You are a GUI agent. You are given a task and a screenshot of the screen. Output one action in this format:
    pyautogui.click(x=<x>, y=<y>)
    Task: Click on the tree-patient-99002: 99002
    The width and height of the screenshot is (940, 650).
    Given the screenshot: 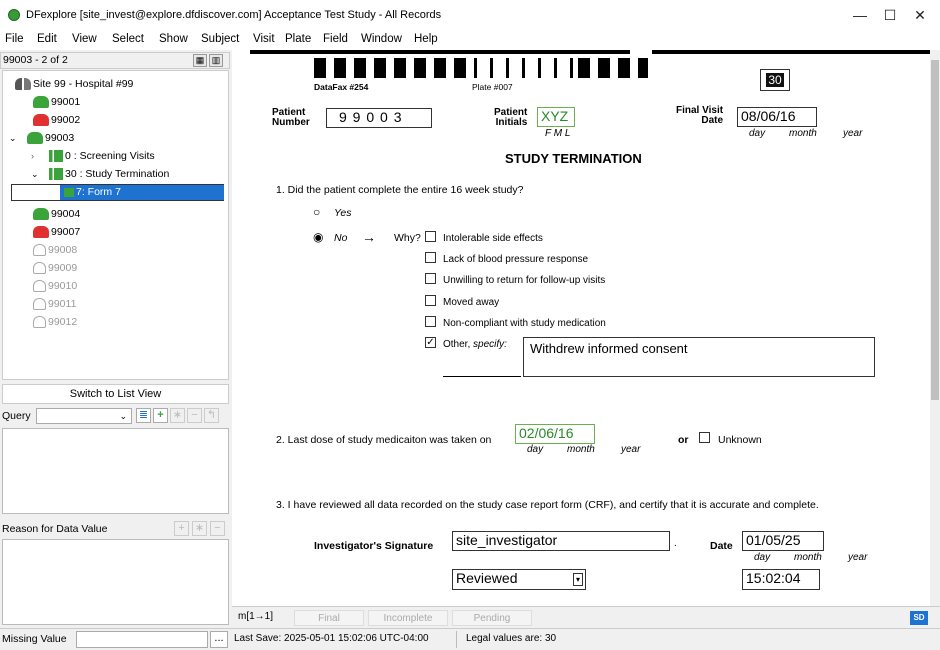 What is the action you would take?
    pyautogui.click(x=56, y=120)
    